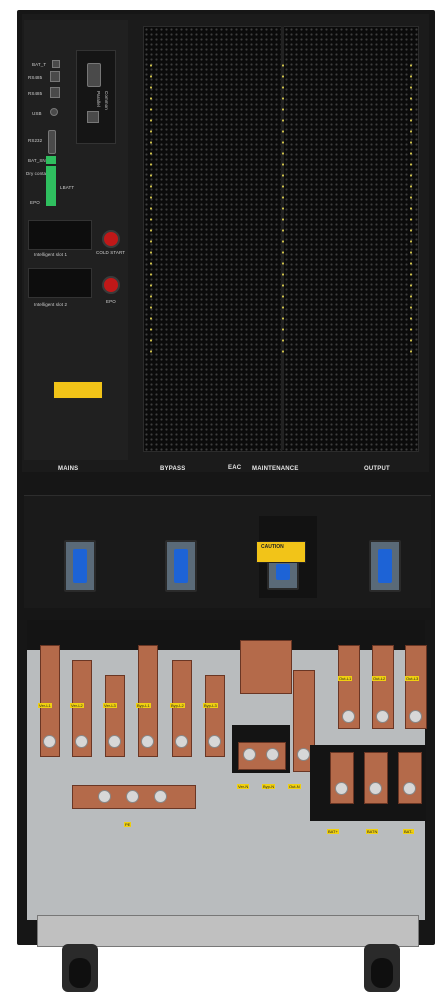  Describe the element at coordinates (128, 824) in the screenshot. I see `tag-pe: PE` at that location.